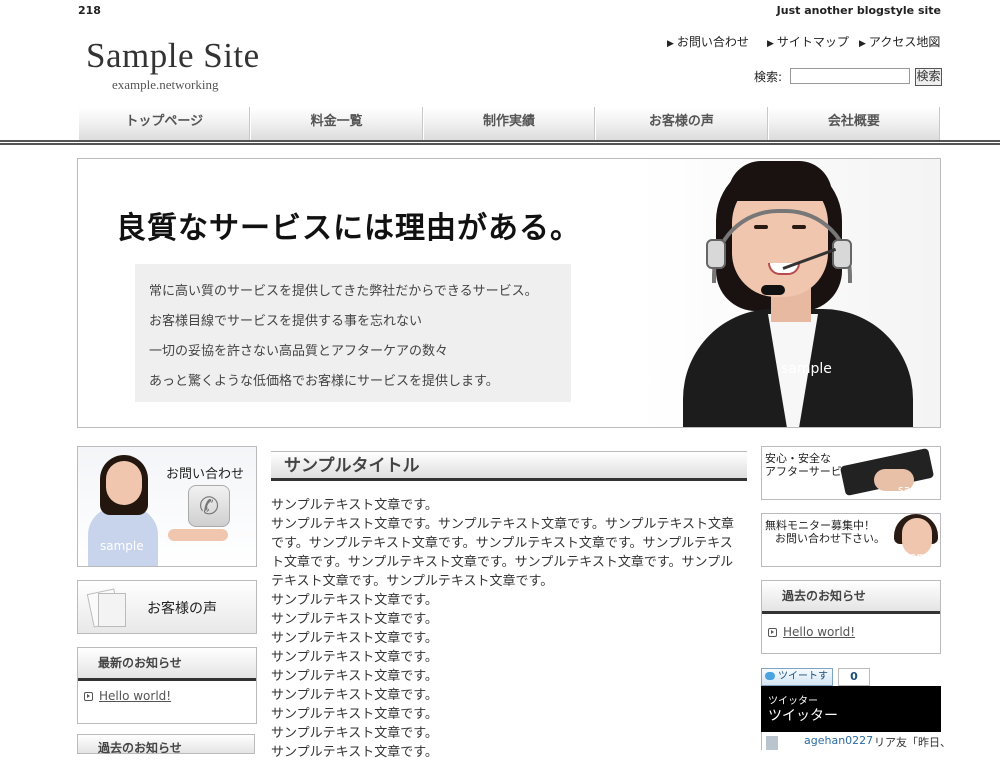 This screenshot has height=762, width=1000. I want to click on monitor-sample: sample, so click(922, 556).